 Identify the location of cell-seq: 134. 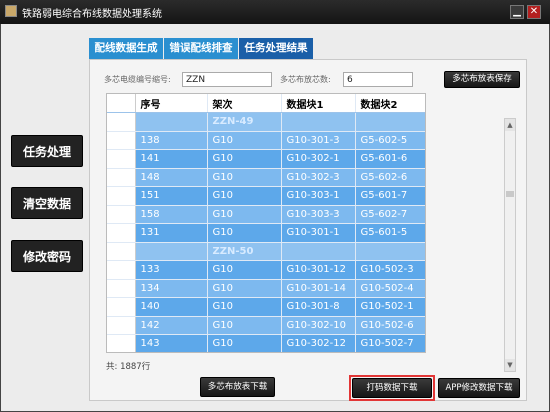
(171, 288).